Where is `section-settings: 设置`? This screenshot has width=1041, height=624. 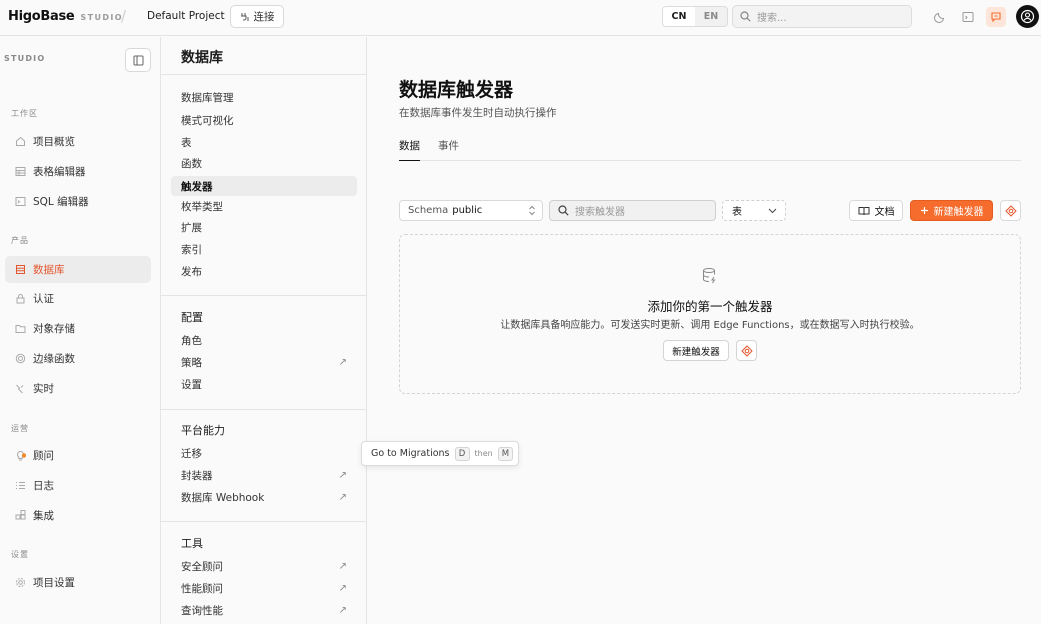
section-settings: 设置 is located at coordinates (20, 554).